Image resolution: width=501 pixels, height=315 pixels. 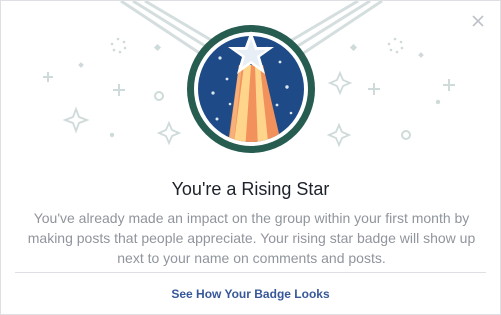 I want to click on close-icon, so click(x=478, y=21).